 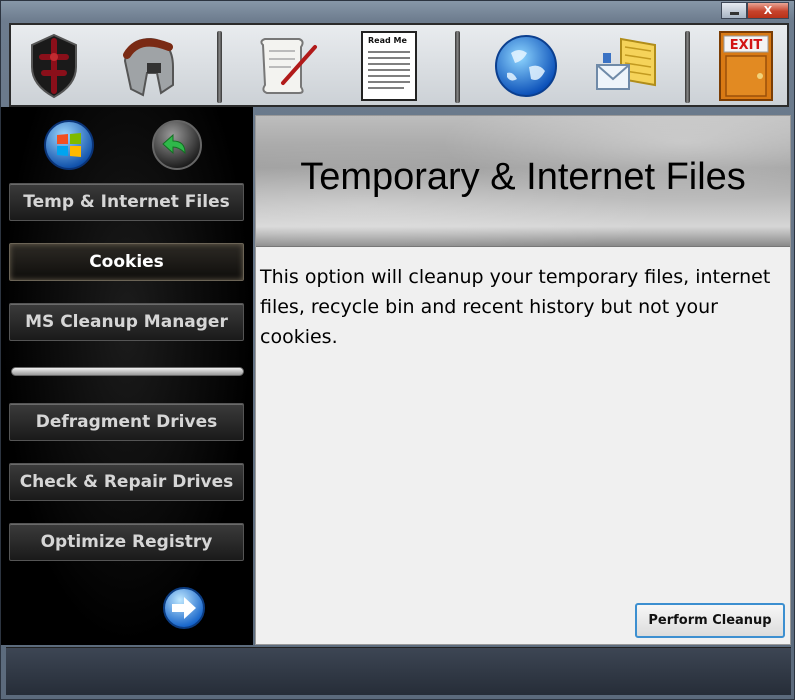 I want to click on toolbar: Read Me EXIT, so click(x=399, y=65).